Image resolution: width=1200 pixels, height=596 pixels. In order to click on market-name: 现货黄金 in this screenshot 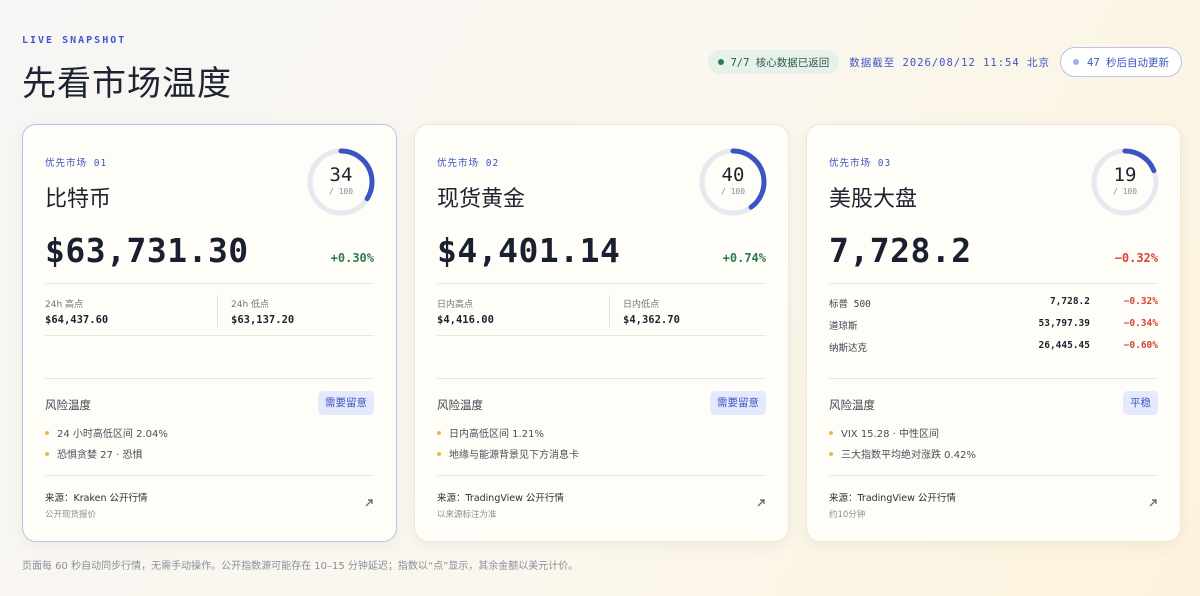, I will do `click(481, 199)`.